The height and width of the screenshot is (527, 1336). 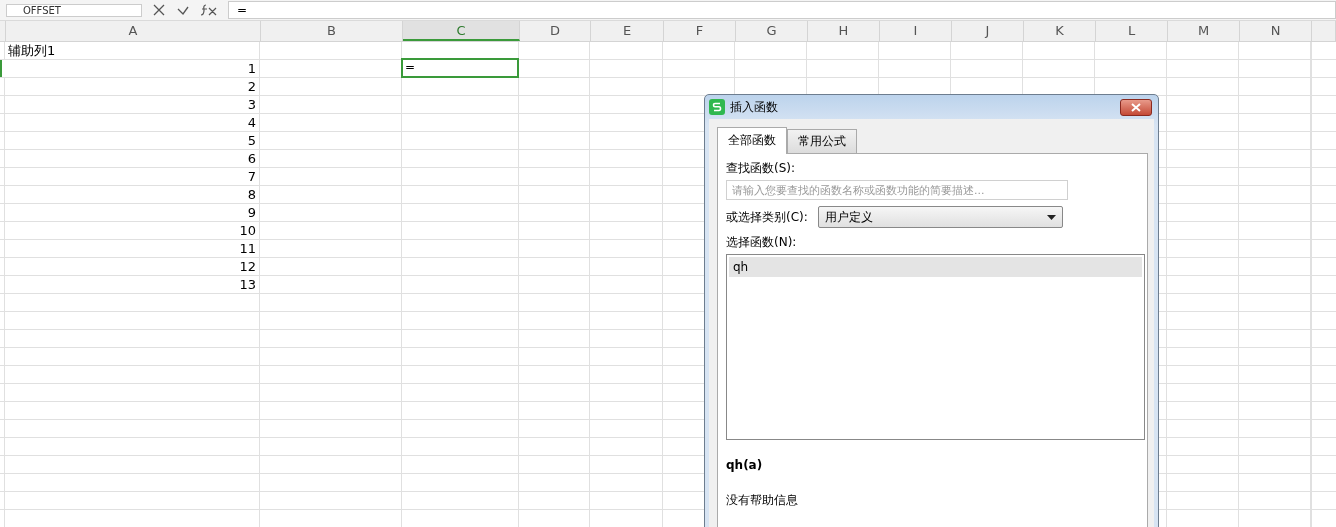 What do you see at coordinates (183, 10) in the screenshot?
I see `confirm-icon` at bounding box center [183, 10].